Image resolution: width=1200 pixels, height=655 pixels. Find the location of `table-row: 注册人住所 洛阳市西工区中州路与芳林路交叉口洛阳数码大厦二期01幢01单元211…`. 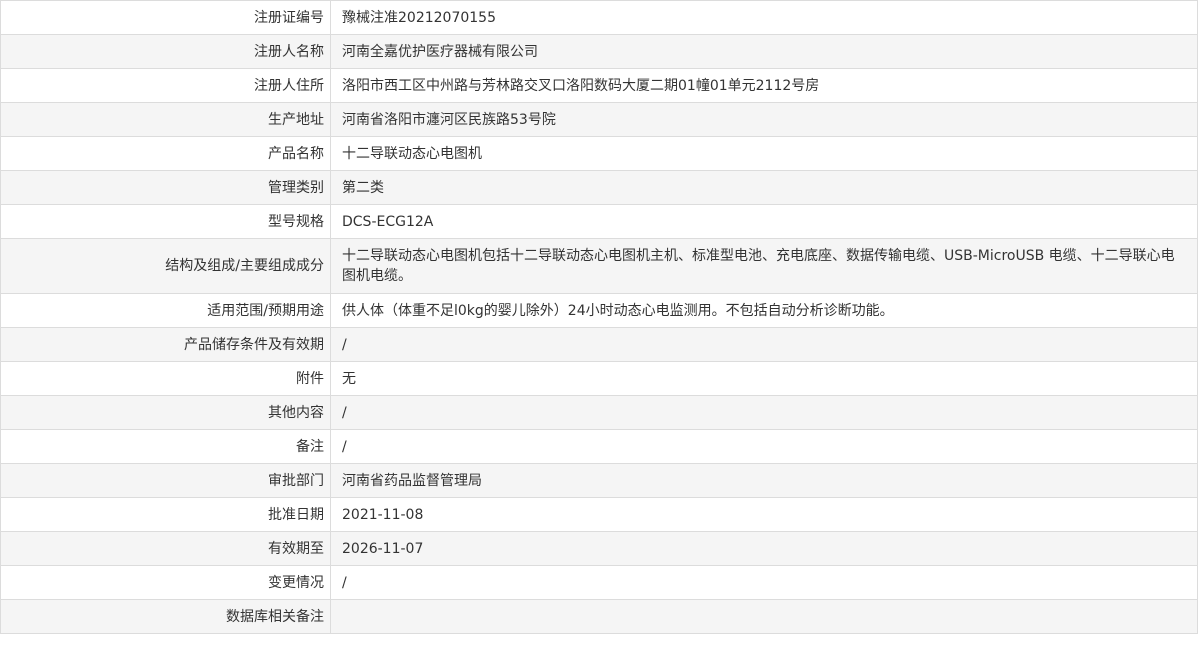

table-row: 注册人住所 洛阳市西工区中州路与芳林路交叉口洛阳数码大厦二期01幢01单元211… is located at coordinates (599, 85).